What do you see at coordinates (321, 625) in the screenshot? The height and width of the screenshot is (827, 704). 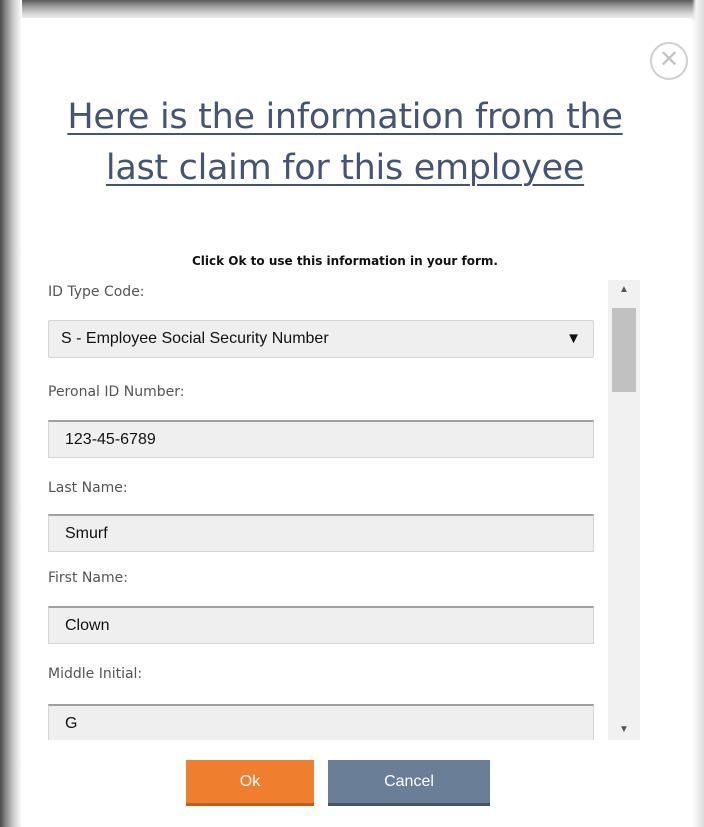 I see `first-name-field: Clown` at bounding box center [321, 625].